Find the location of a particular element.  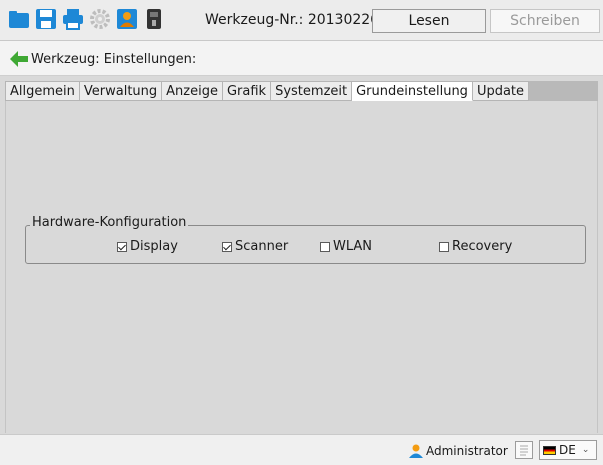

tab-grafik: Grafik is located at coordinates (247, 91).